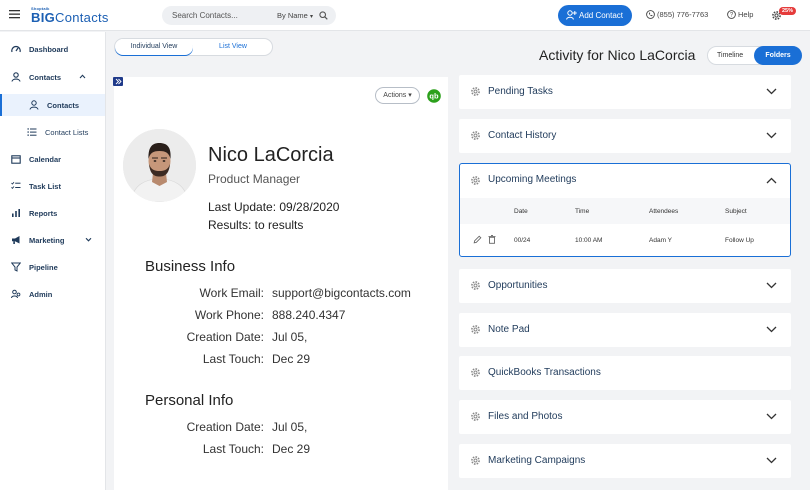 The image size is (810, 490). What do you see at coordinates (70, 17) in the screenshot?
I see `logo-text: BIGContacts` at bounding box center [70, 17].